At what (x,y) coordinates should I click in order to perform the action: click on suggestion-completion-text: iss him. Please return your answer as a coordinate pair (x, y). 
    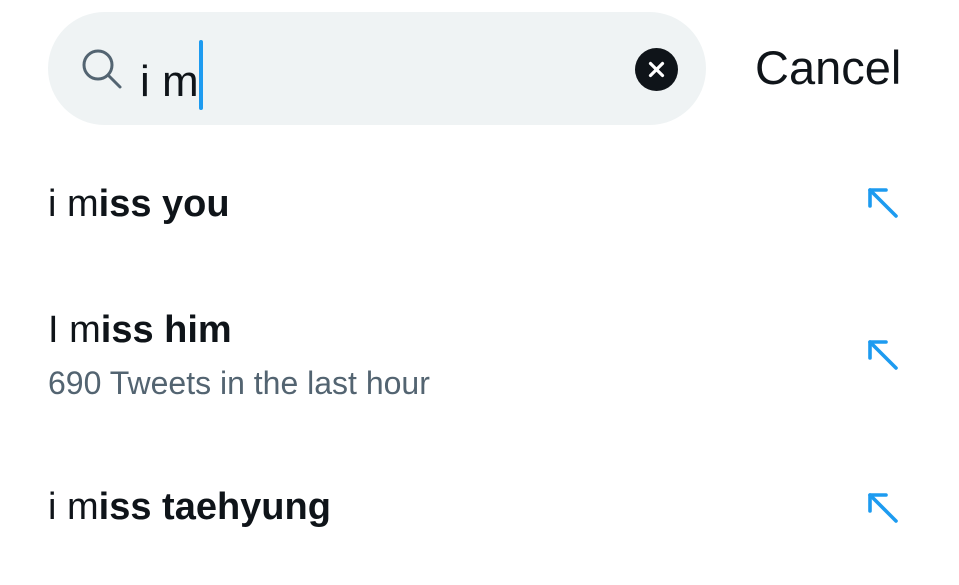
    Looking at the image, I should click on (166, 330).